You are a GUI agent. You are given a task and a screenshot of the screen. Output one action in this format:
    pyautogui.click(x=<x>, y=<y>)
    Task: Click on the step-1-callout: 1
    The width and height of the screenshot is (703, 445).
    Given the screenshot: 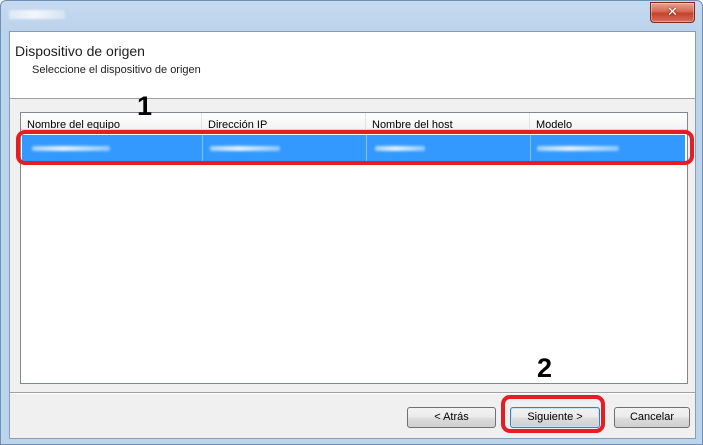 What is the action you would take?
    pyautogui.click(x=145, y=106)
    